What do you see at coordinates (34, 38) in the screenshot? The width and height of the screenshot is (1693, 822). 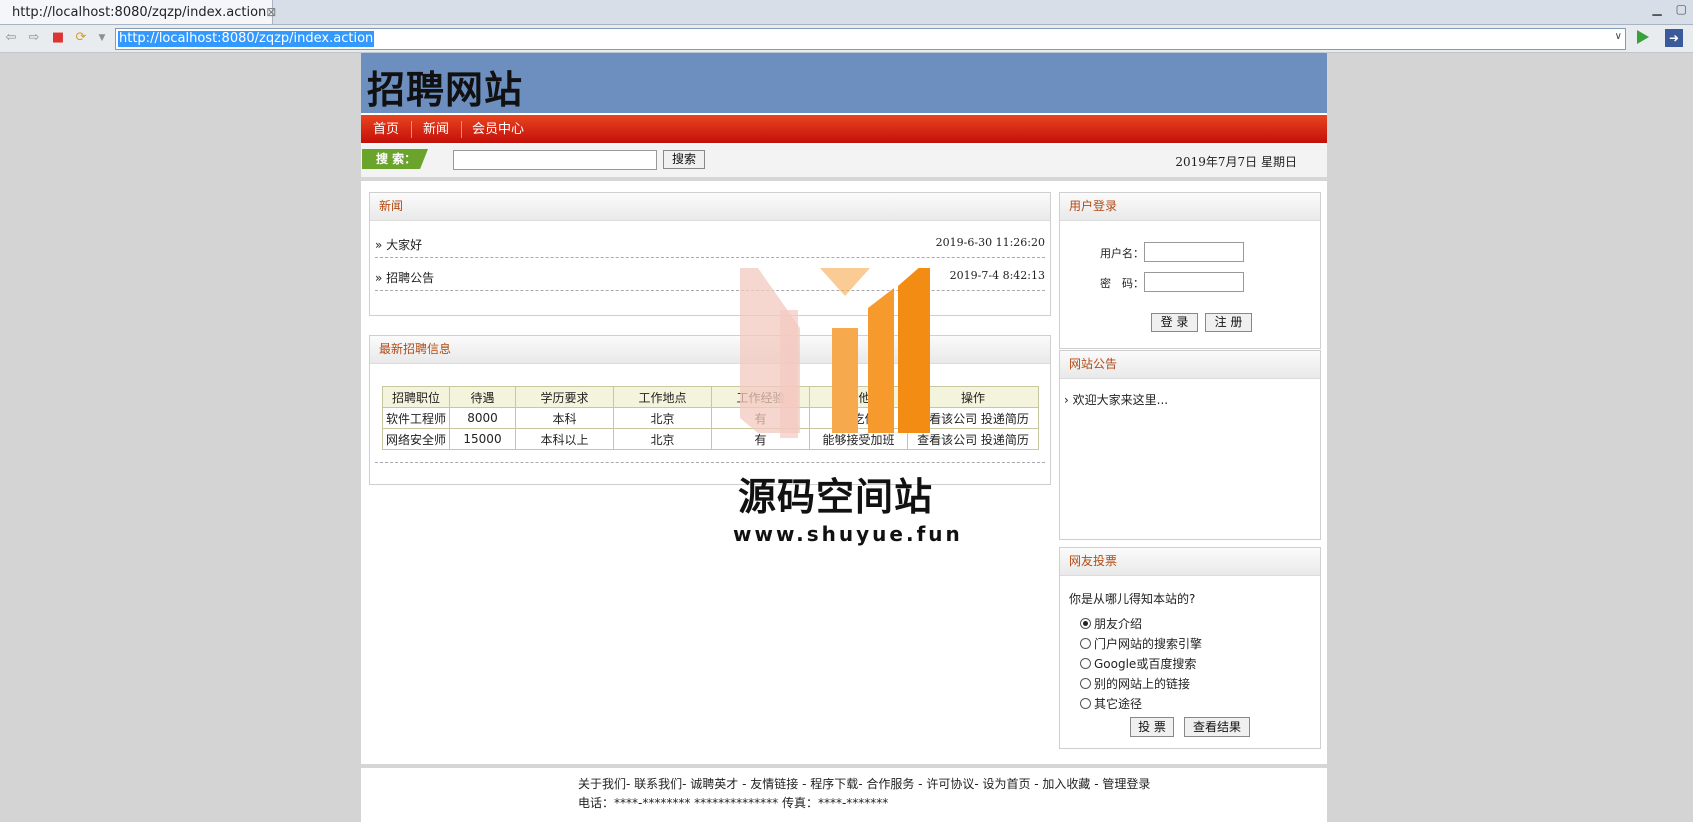 I see `forward-icon: ⇨` at bounding box center [34, 38].